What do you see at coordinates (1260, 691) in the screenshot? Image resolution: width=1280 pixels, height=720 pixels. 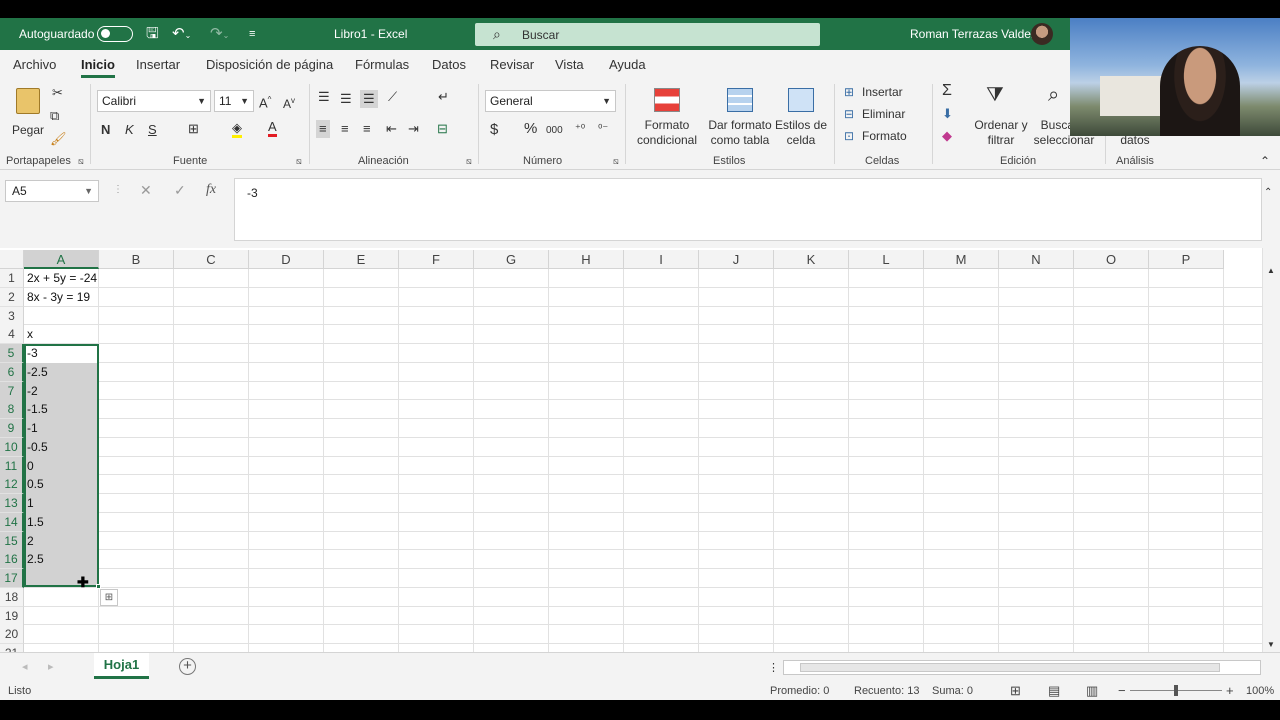 I see `zoom-level: 100%` at bounding box center [1260, 691].